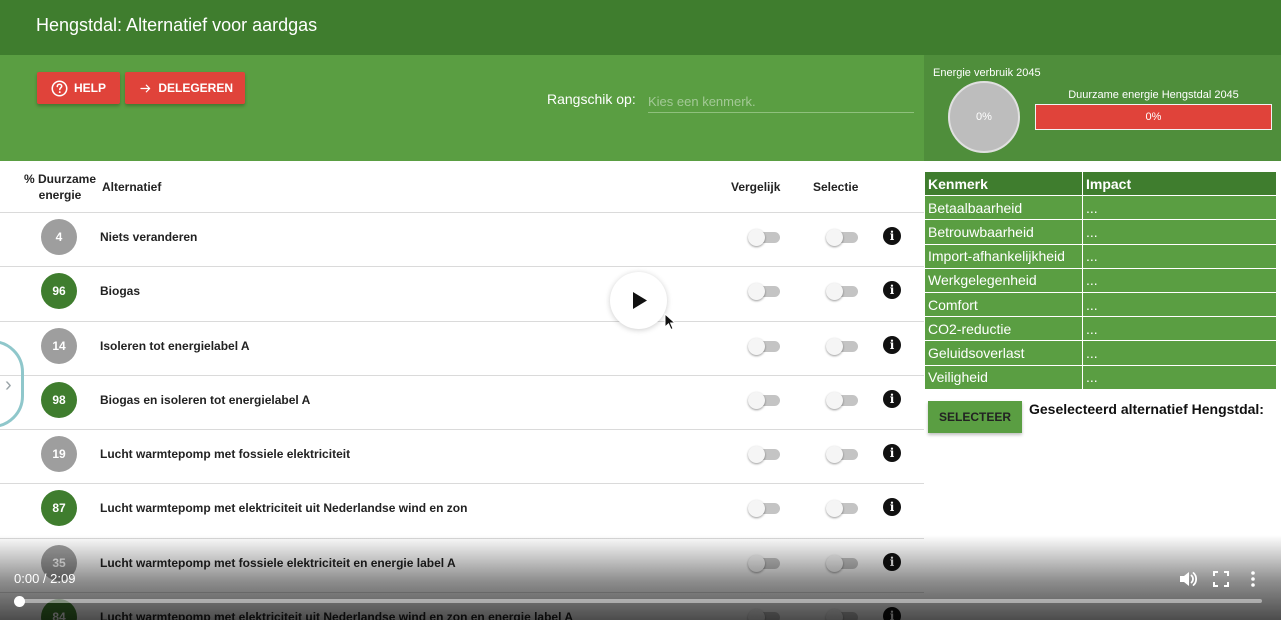 This screenshot has height=620, width=1281. Describe the element at coordinates (1153, 95) in the screenshot. I see `sustainable-energy-title: Duurzame energie Hengstdal 2045` at that location.